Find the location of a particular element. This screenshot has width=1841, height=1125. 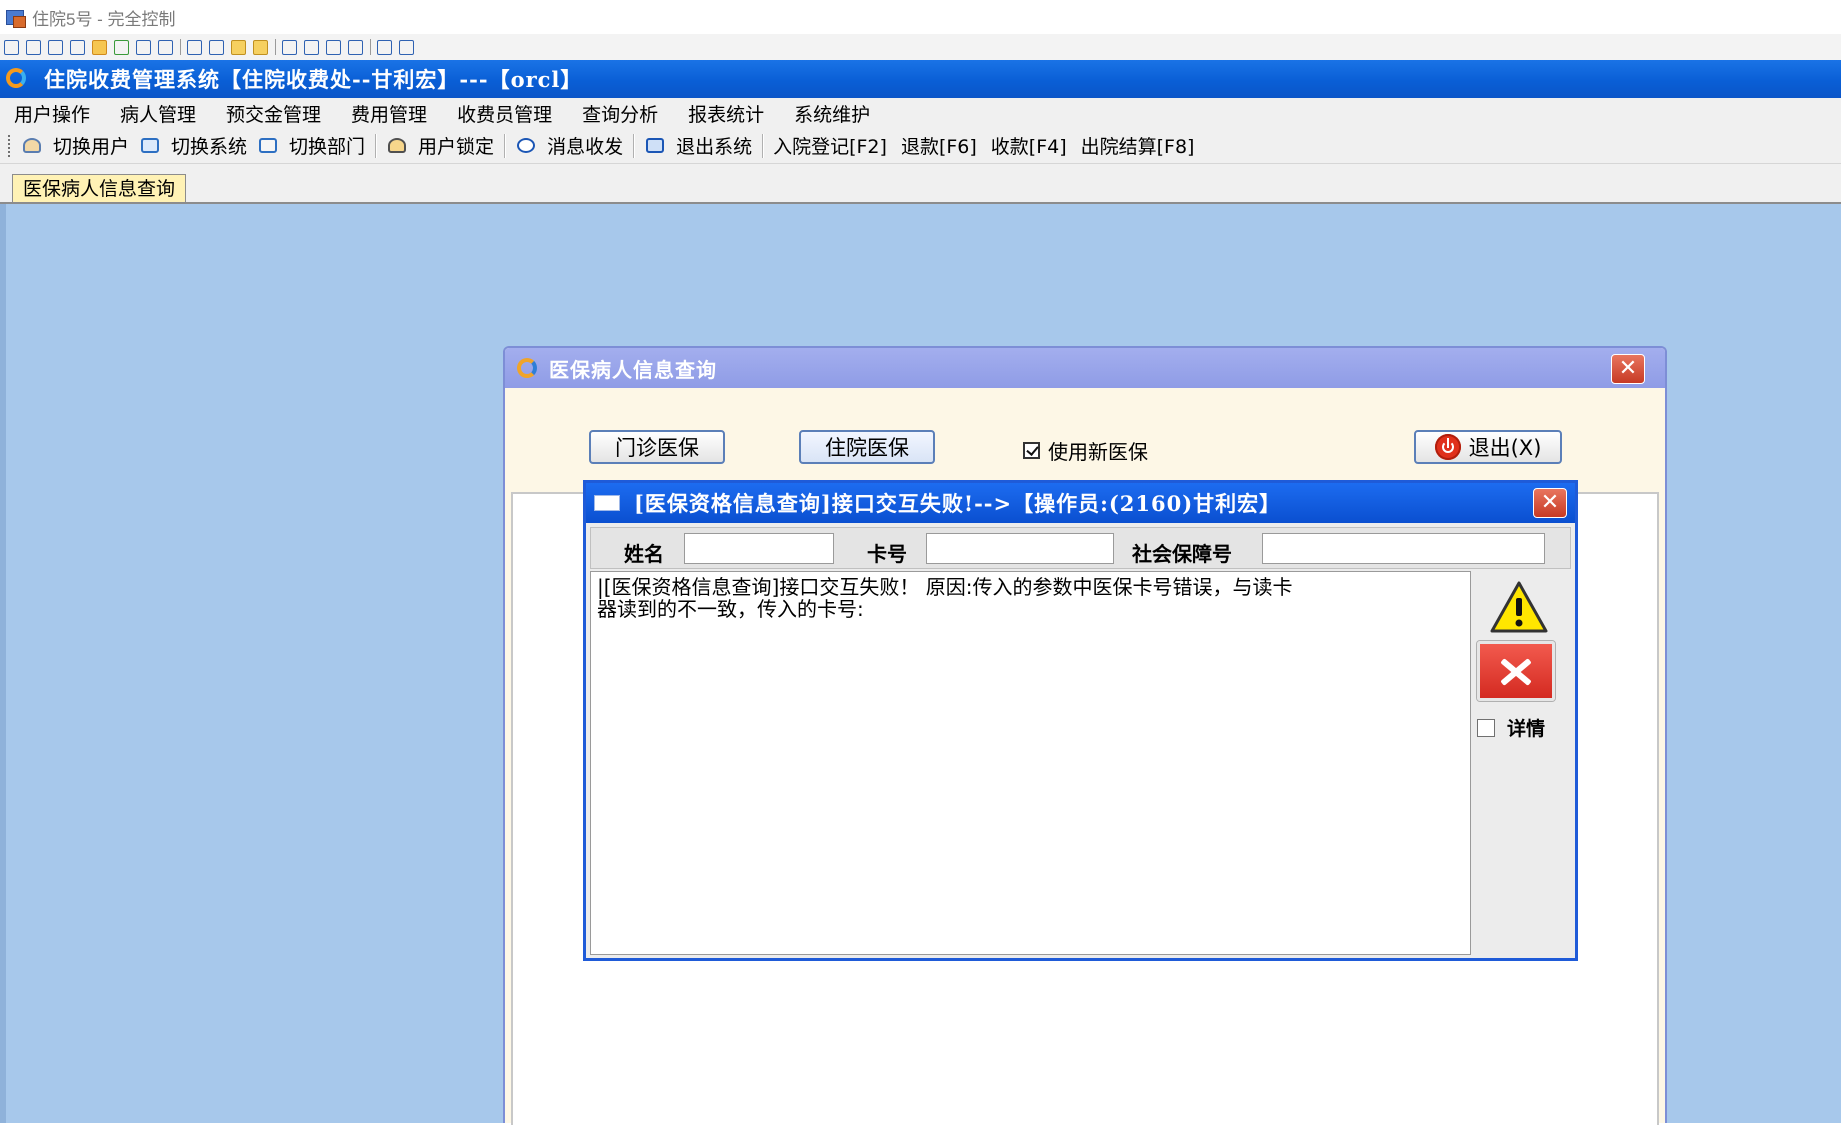

refund-button: 退款[F6] is located at coordinates (939, 145).